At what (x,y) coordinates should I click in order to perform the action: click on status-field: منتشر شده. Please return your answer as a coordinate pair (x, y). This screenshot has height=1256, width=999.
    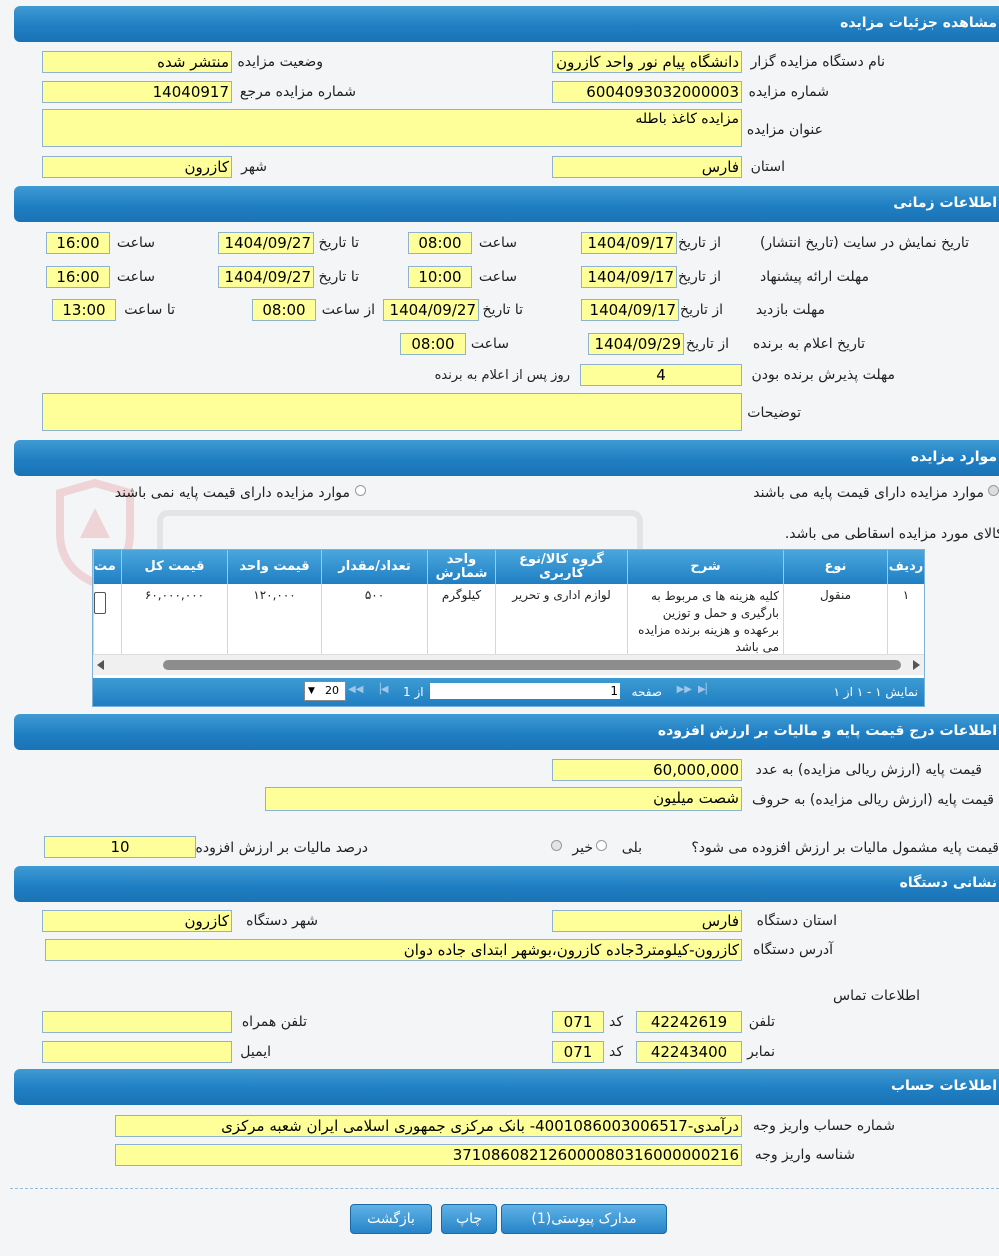
    Looking at the image, I should click on (137, 62).